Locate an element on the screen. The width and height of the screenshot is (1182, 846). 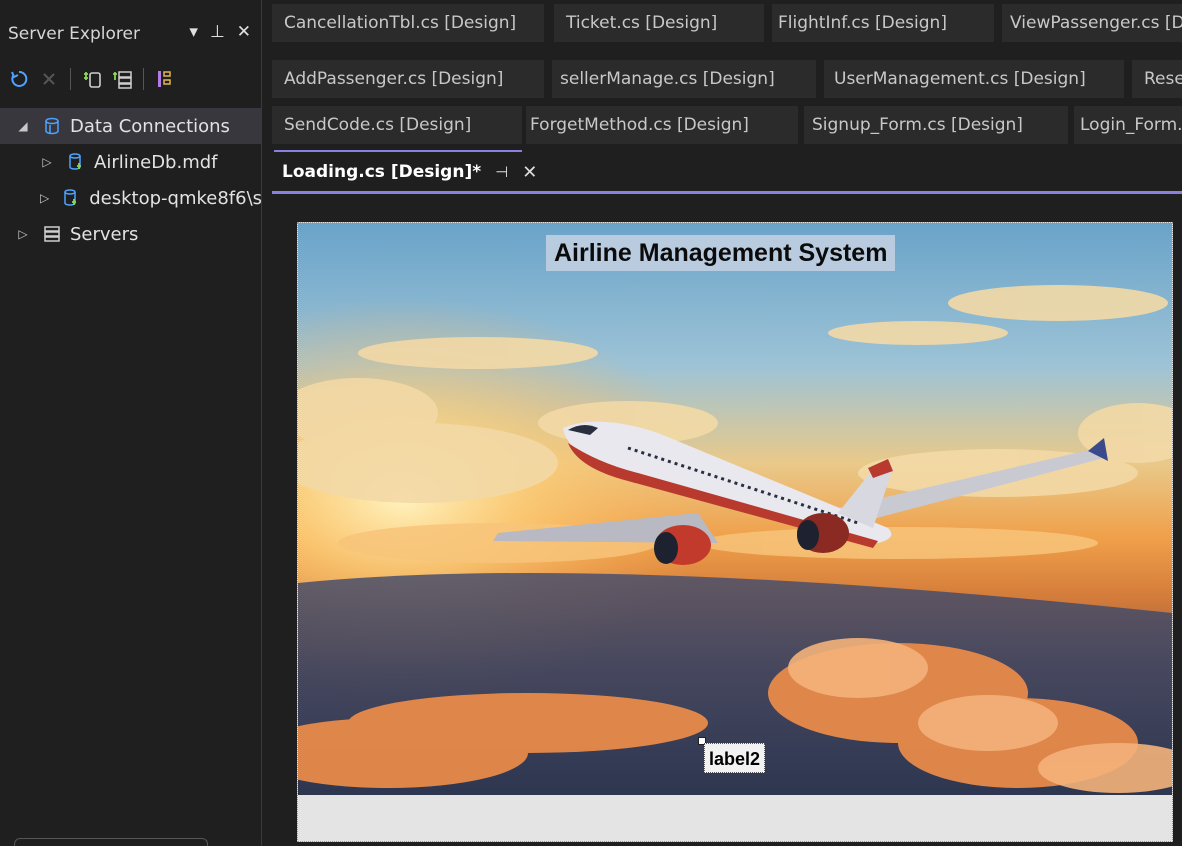
tree-item-airlinedb: ▷ AirlineDb.mdf is located at coordinates (130, 162).